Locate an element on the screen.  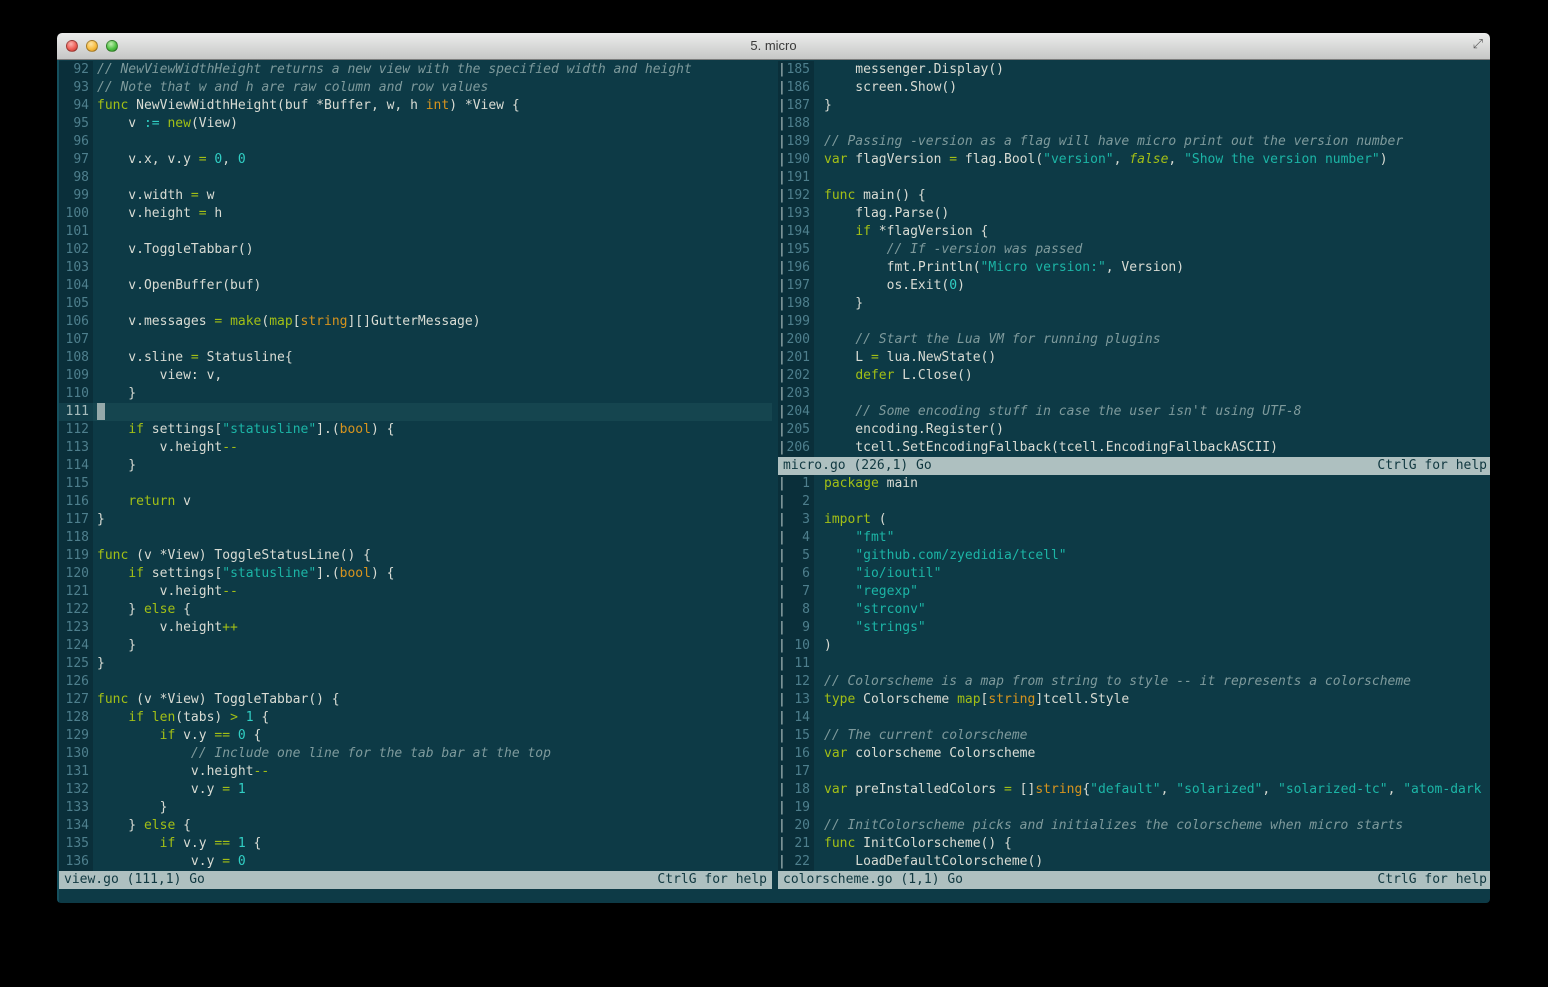
code-line: | 195 // If -version was passed is located at coordinates (1134, 250).